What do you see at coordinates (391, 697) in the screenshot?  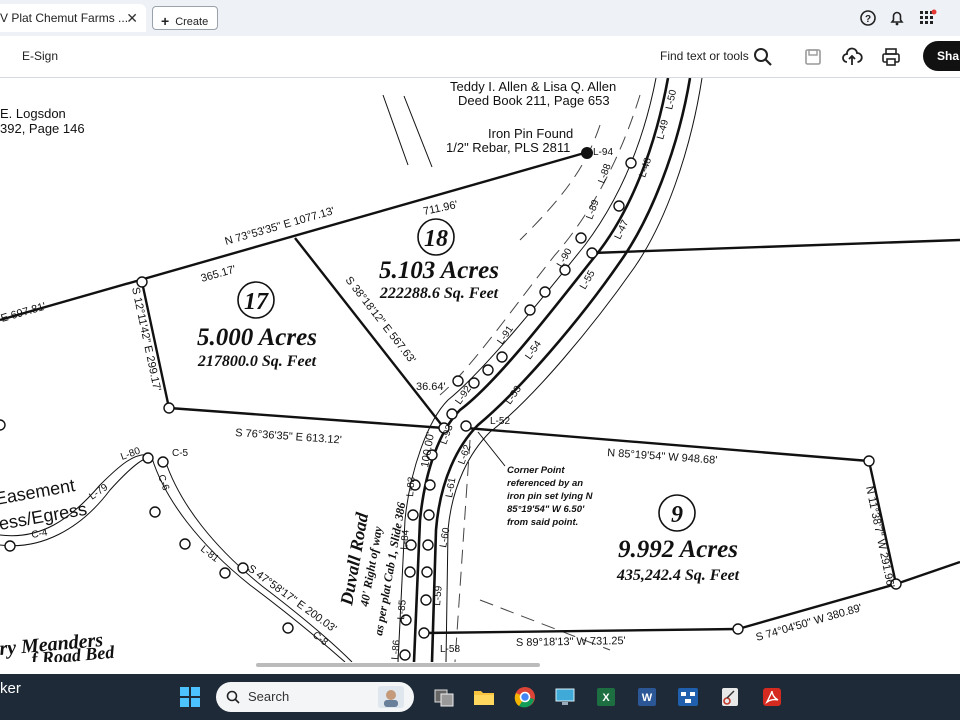 I see `search-highlight-icon` at bounding box center [391, 697].